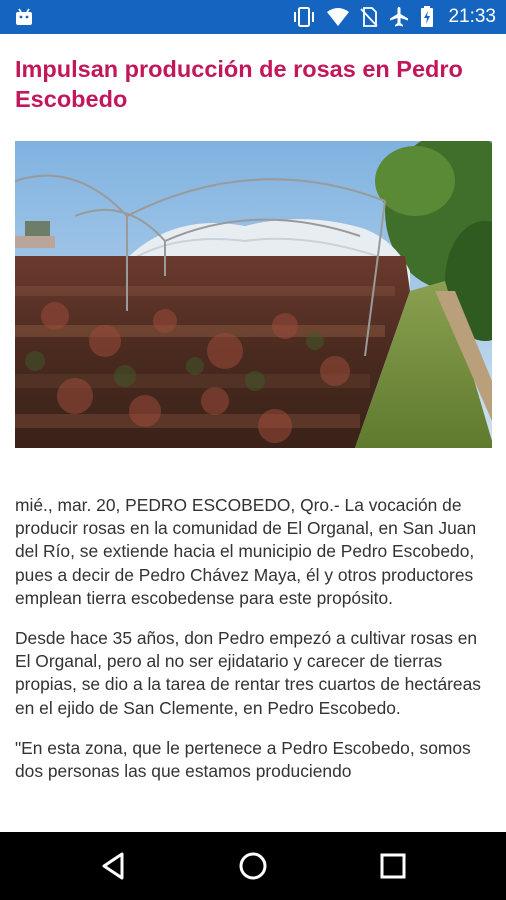 This screenshot has width=506, height=900. What do you see at coordinates (427, 16) in the screenshot?
I see `battery-charging-icon` at bounding box center [427, 16].